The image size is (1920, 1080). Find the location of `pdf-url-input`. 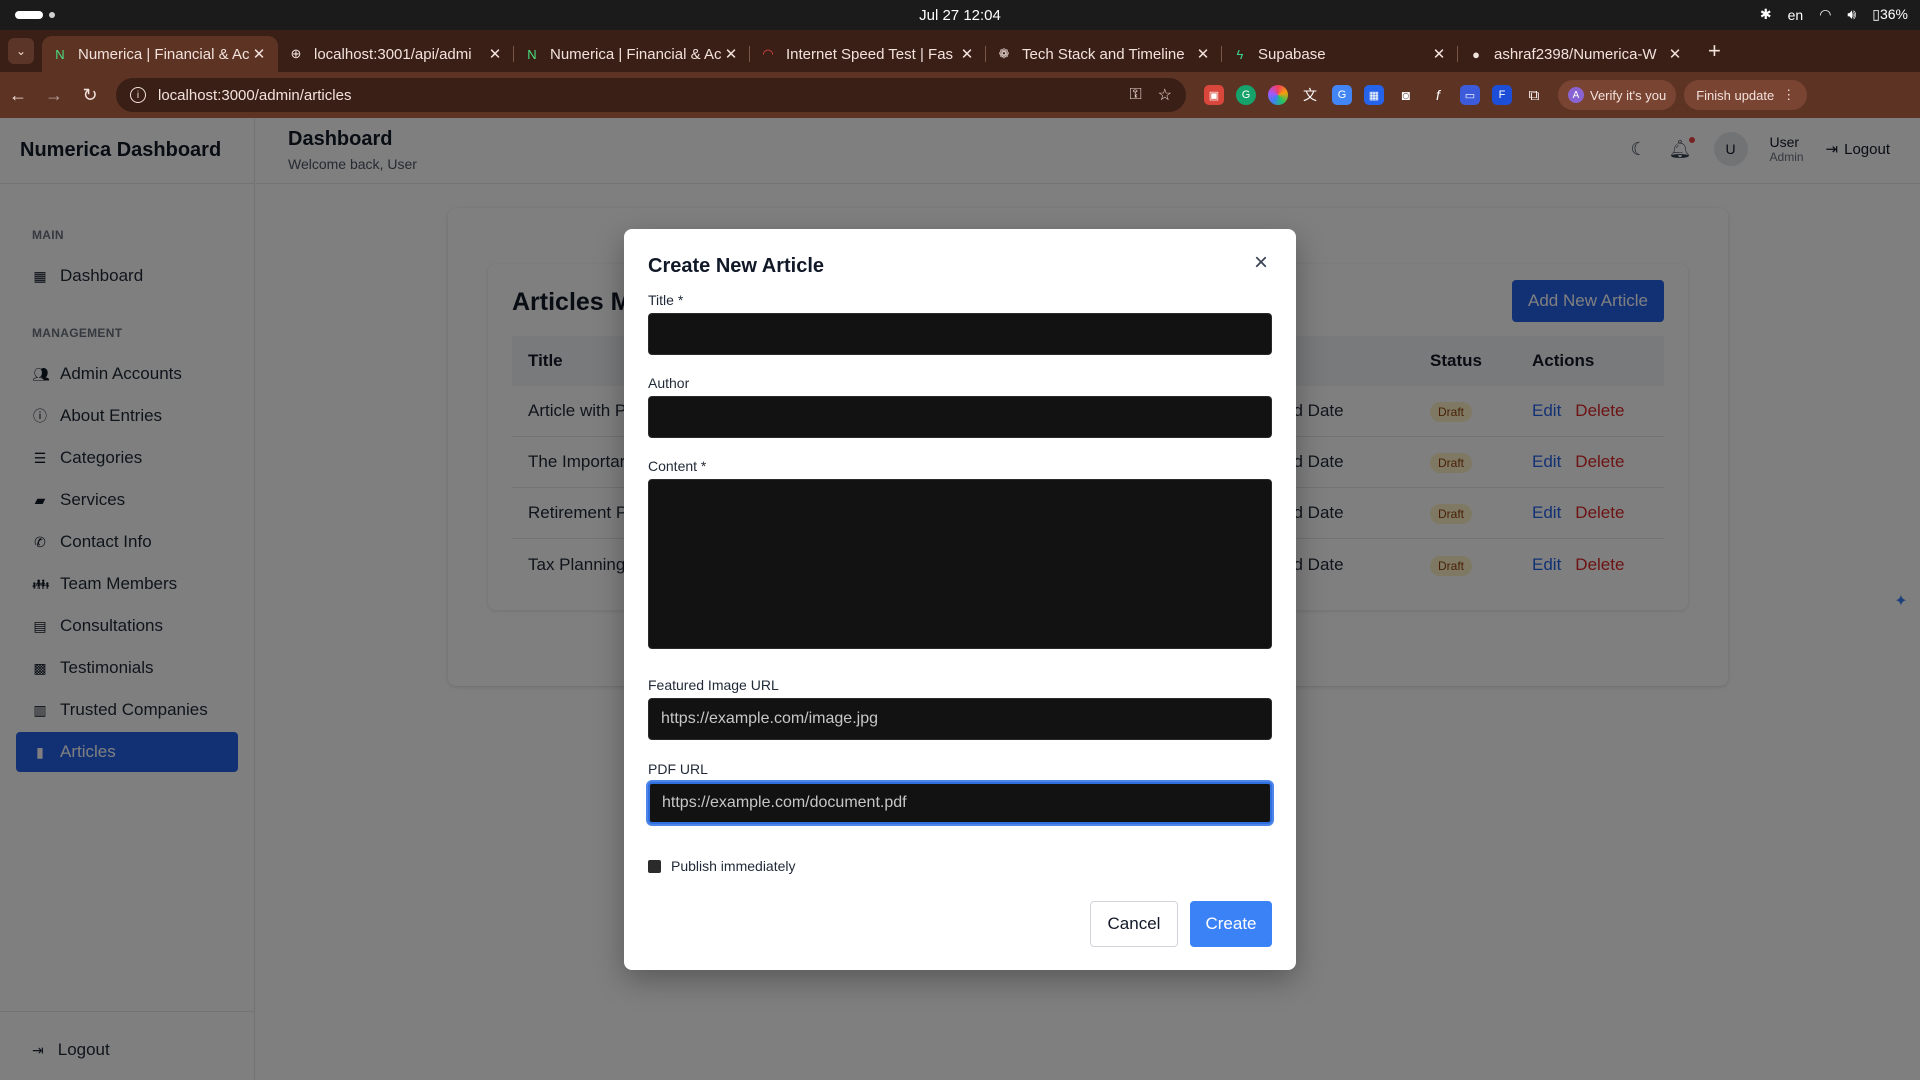

pdf-url-input is located at coordinates (960, 803).